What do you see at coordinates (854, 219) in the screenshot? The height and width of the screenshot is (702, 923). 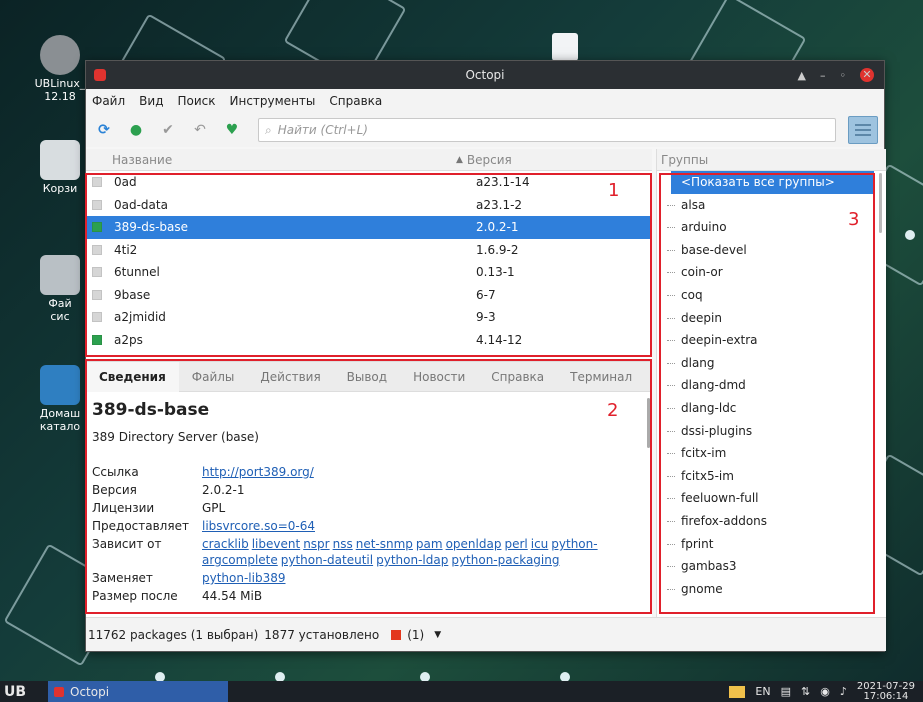 I see `annotation-number-3: 3` at bounding box center [854, 219].